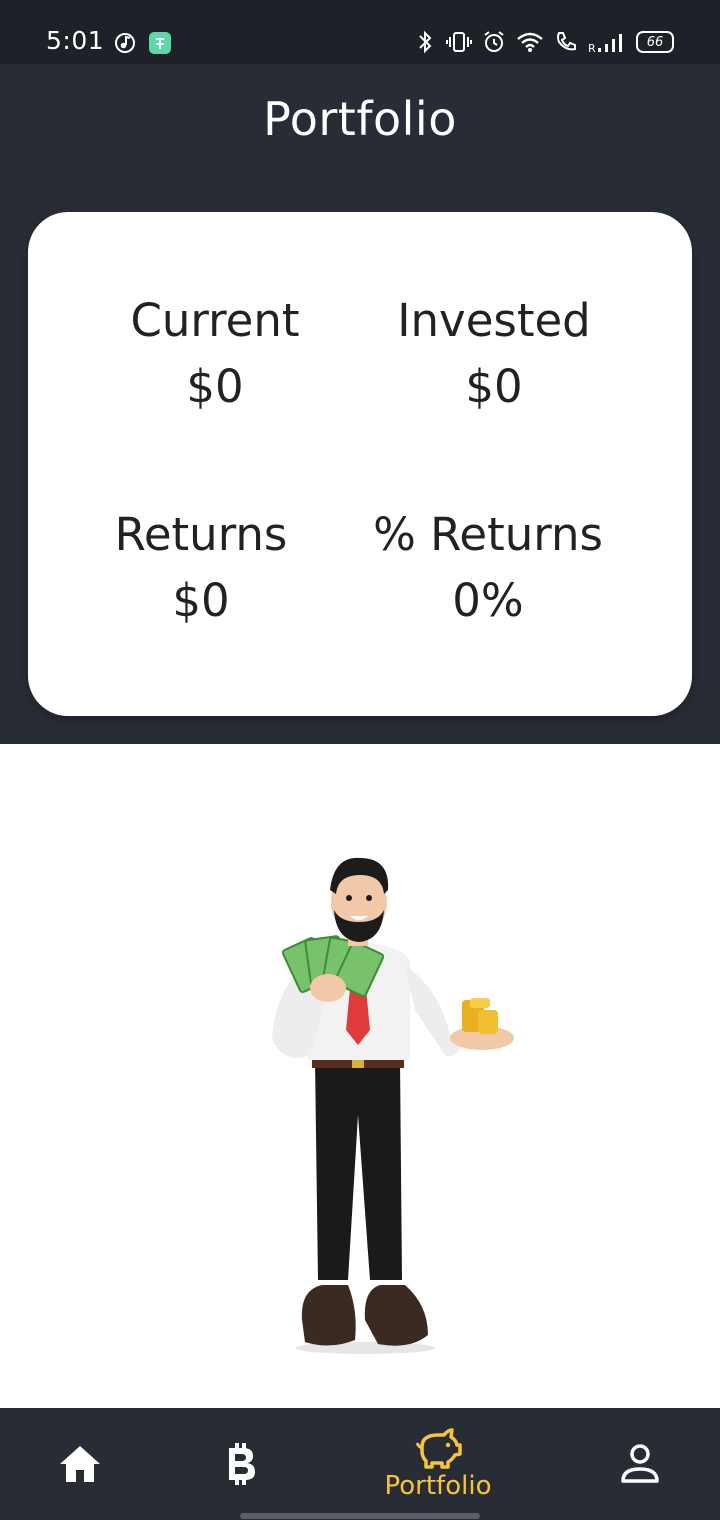 This screenshot has height=1520, width=720. I want to click on page-title: Portfolio, so click(360, 119).